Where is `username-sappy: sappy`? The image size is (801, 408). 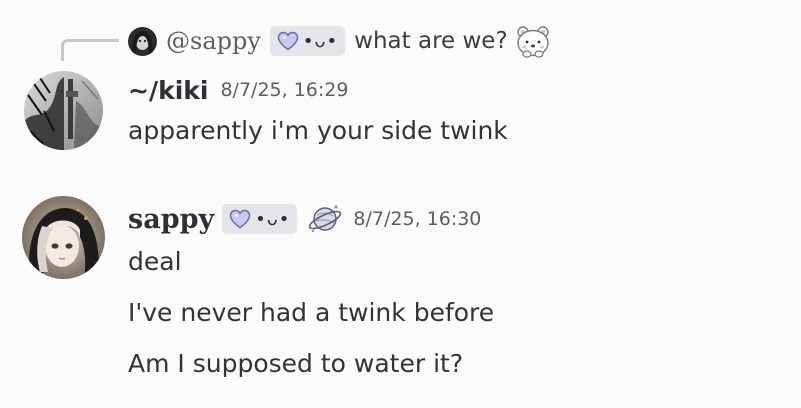
username-sappy: sappy is located at coordinates (171, 219).